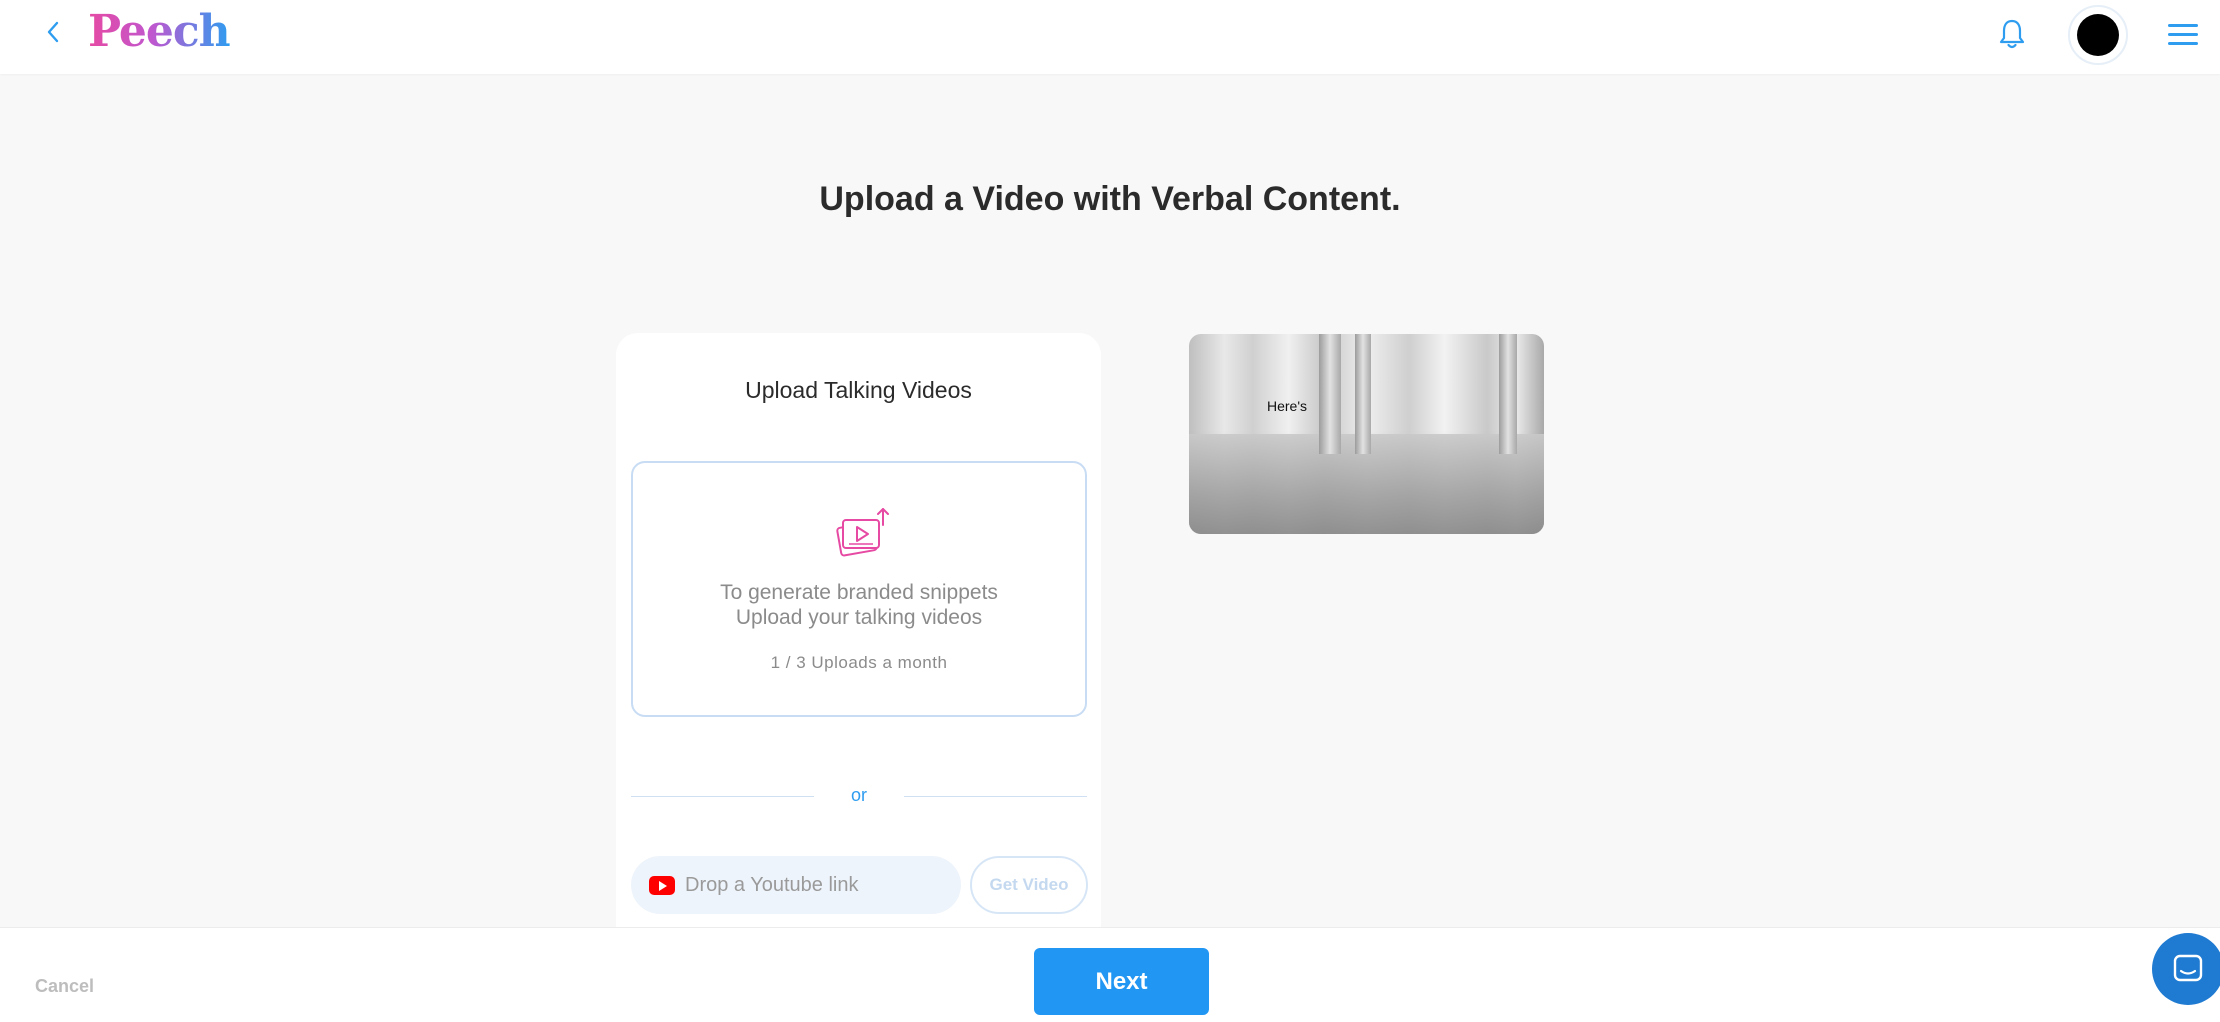  I want to click on video-caption: Here's, so click(1287, 406).